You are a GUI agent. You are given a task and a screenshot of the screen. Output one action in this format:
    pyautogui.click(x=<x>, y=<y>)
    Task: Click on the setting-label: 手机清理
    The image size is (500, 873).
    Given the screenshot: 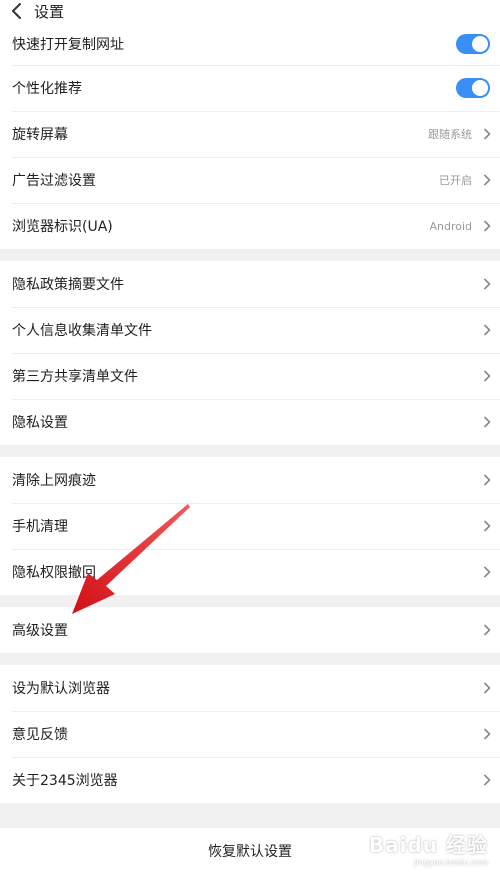 What is the action you would take?
    pyautogui.click(x=40, y=527)
    